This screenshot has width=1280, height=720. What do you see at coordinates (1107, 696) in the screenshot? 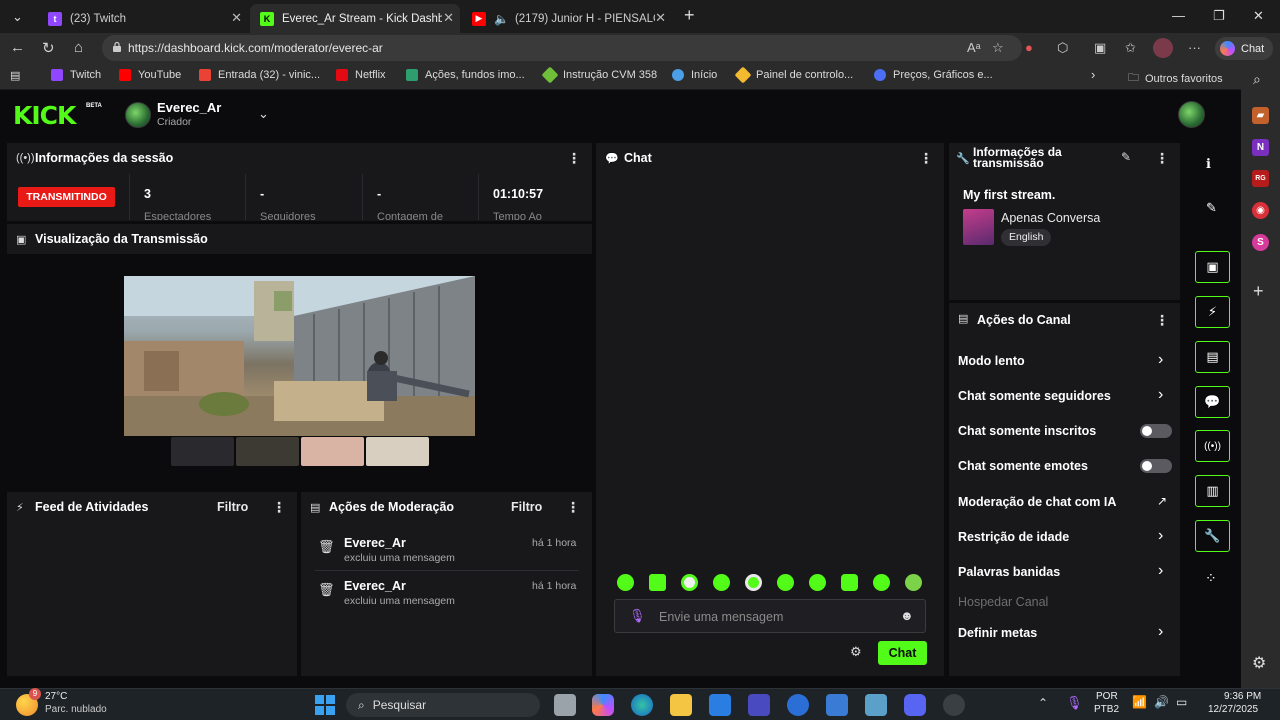
I see `language-indicator: POR` at bounding box center [1107, 696].